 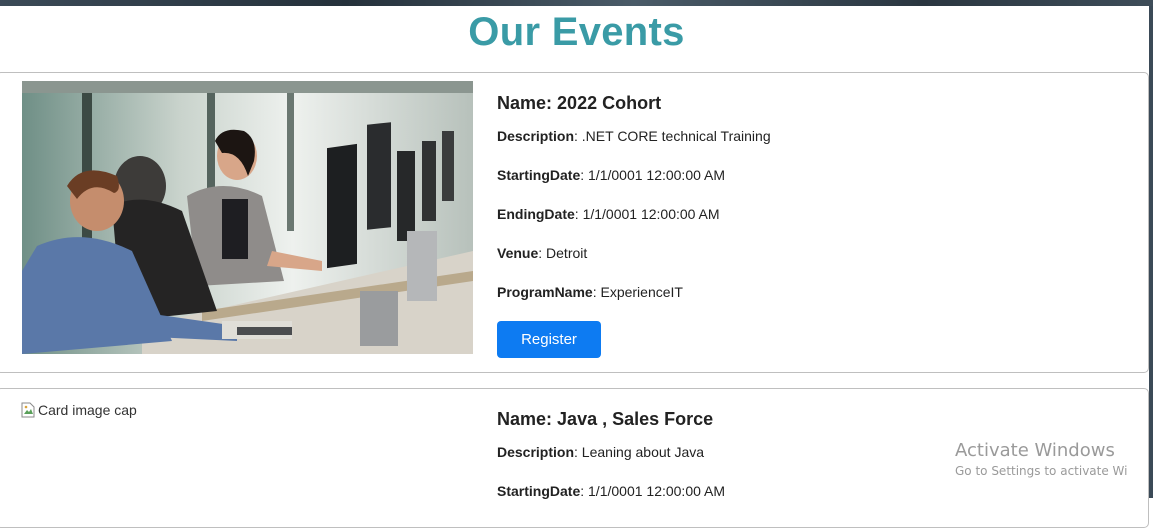 What do you see at coordinates (545, 292) in the screenshot?
I see `program-name-label: ProgramName` at bounding box center [545, 292].